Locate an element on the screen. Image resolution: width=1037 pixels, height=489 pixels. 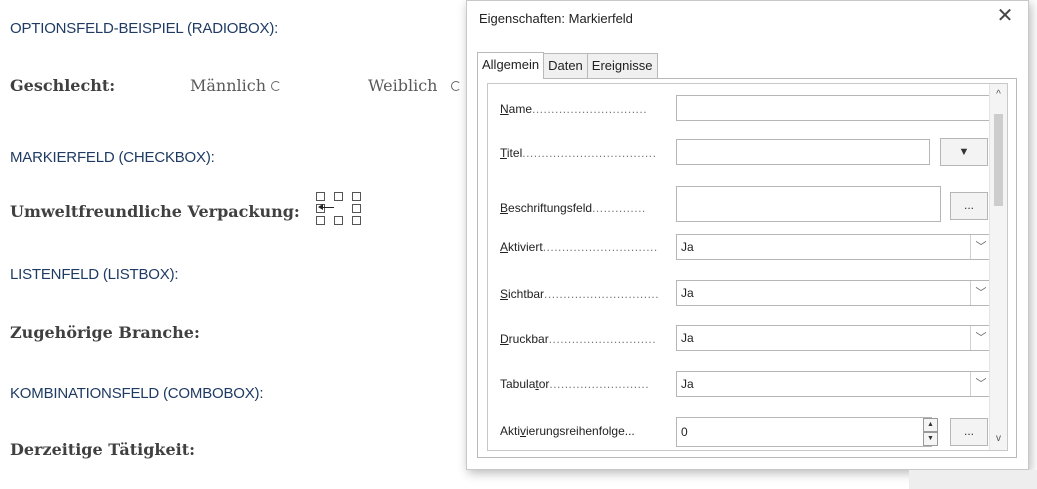
title-dropdown-button: ▼ is located at coordinates (964, 152).